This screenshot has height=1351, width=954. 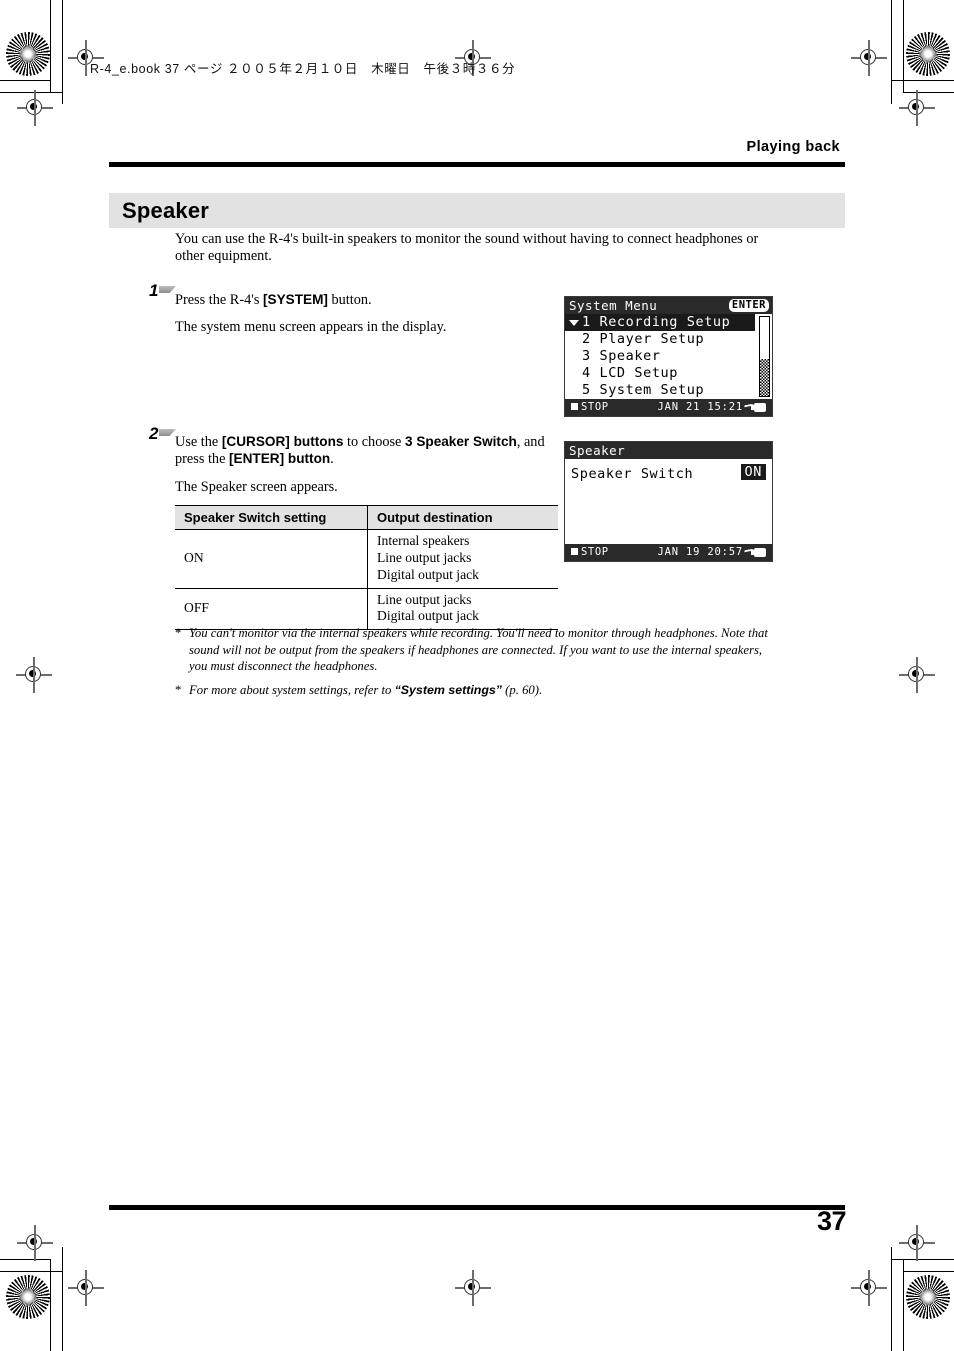 What do you see at coordinates (349, 300) in the screenshot?
I see `step-1-text-c: button.` at bounding box center [349, 300].